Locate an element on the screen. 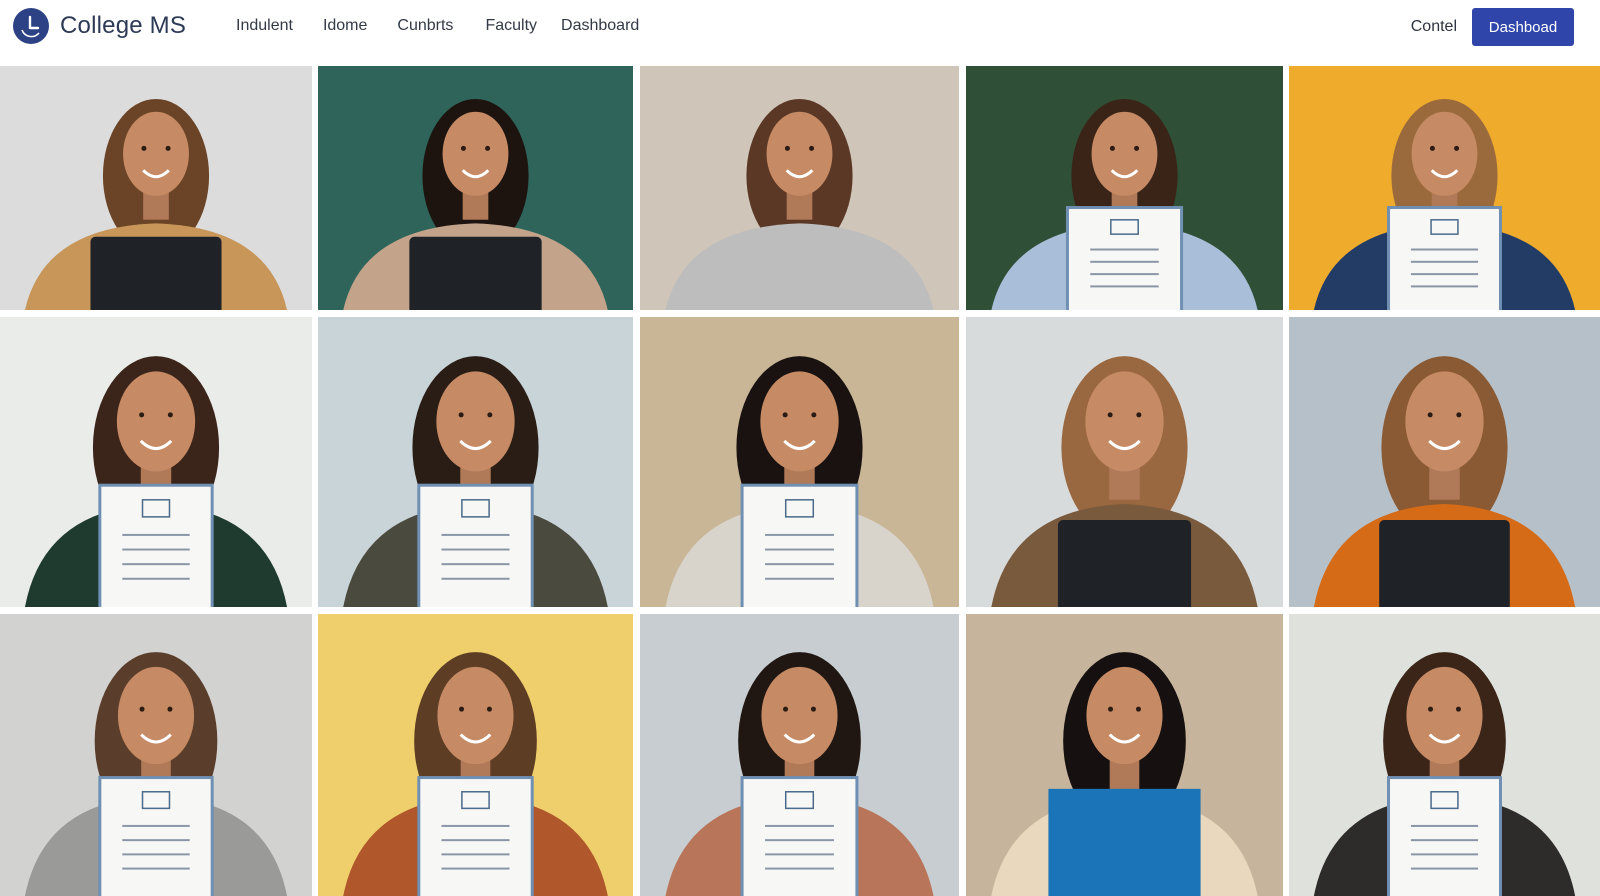 This screenshot has width=1600, height=896. photo-tile-student-glasses-certificate-plants is located at coordinates (1444, 755).